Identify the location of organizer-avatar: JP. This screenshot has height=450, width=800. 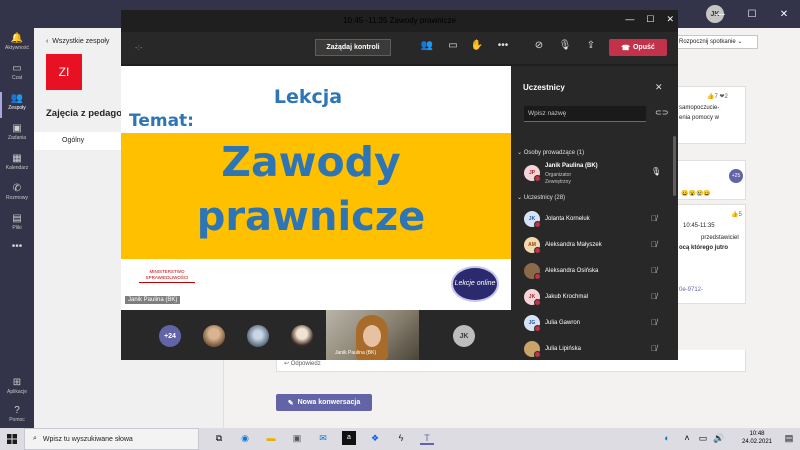
(532, 173).